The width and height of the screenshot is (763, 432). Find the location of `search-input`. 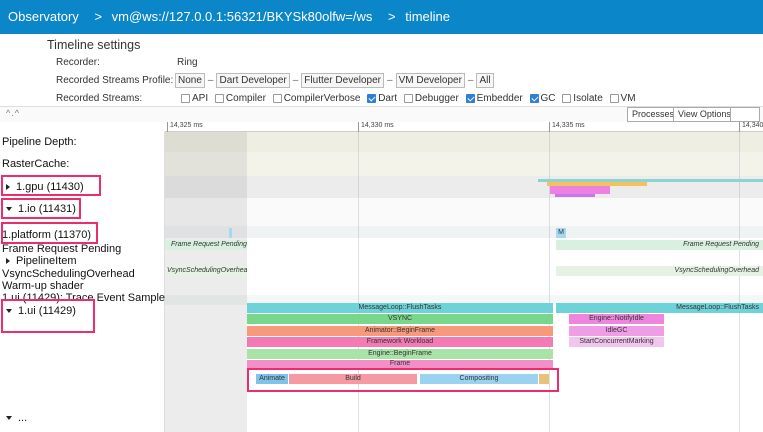

search-input is located at coordinates (745, 114).